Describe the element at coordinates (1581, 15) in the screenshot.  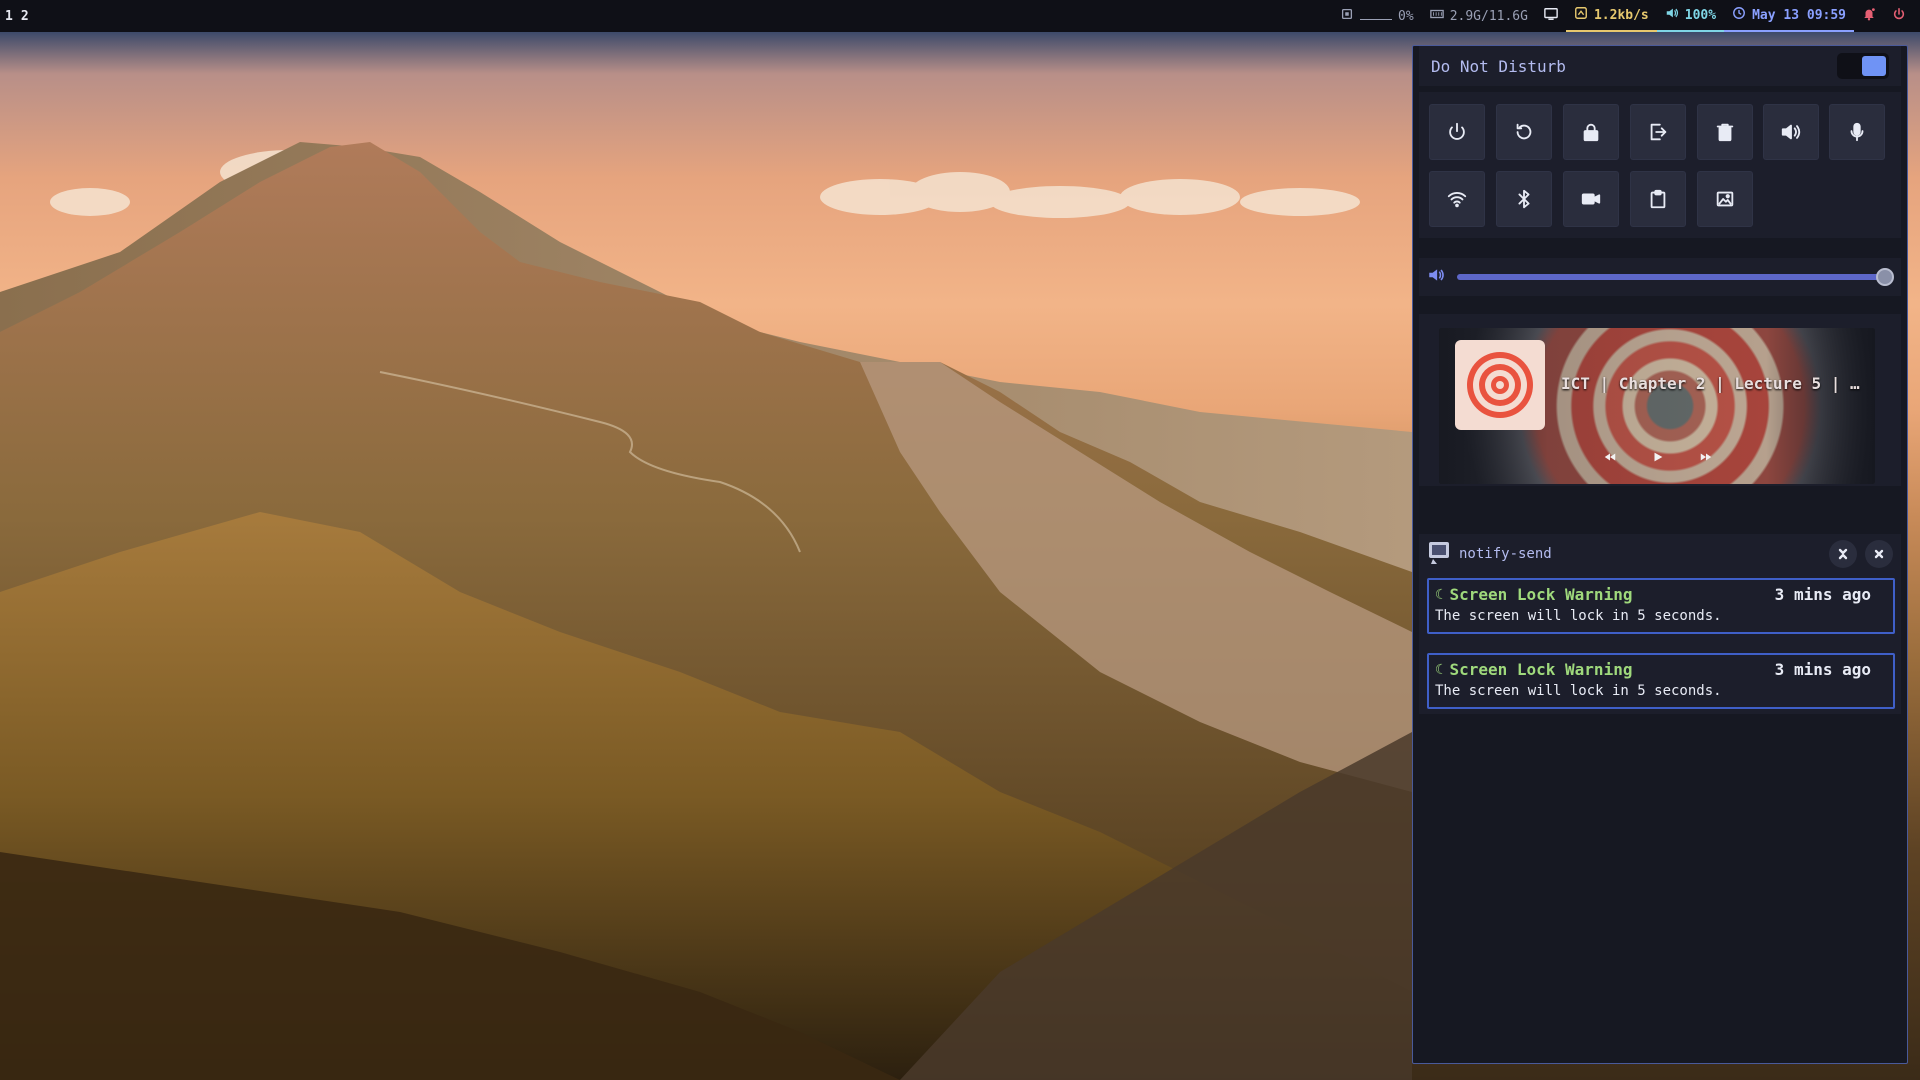
I see `network-icon` at that location.